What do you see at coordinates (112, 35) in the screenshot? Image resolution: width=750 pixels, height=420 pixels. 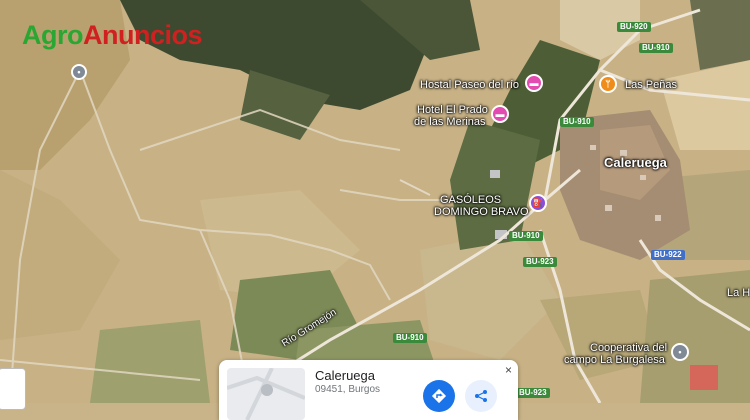 I see `agroanuncios-logo: AgroAnuncios` at bounding box center [112, 35].